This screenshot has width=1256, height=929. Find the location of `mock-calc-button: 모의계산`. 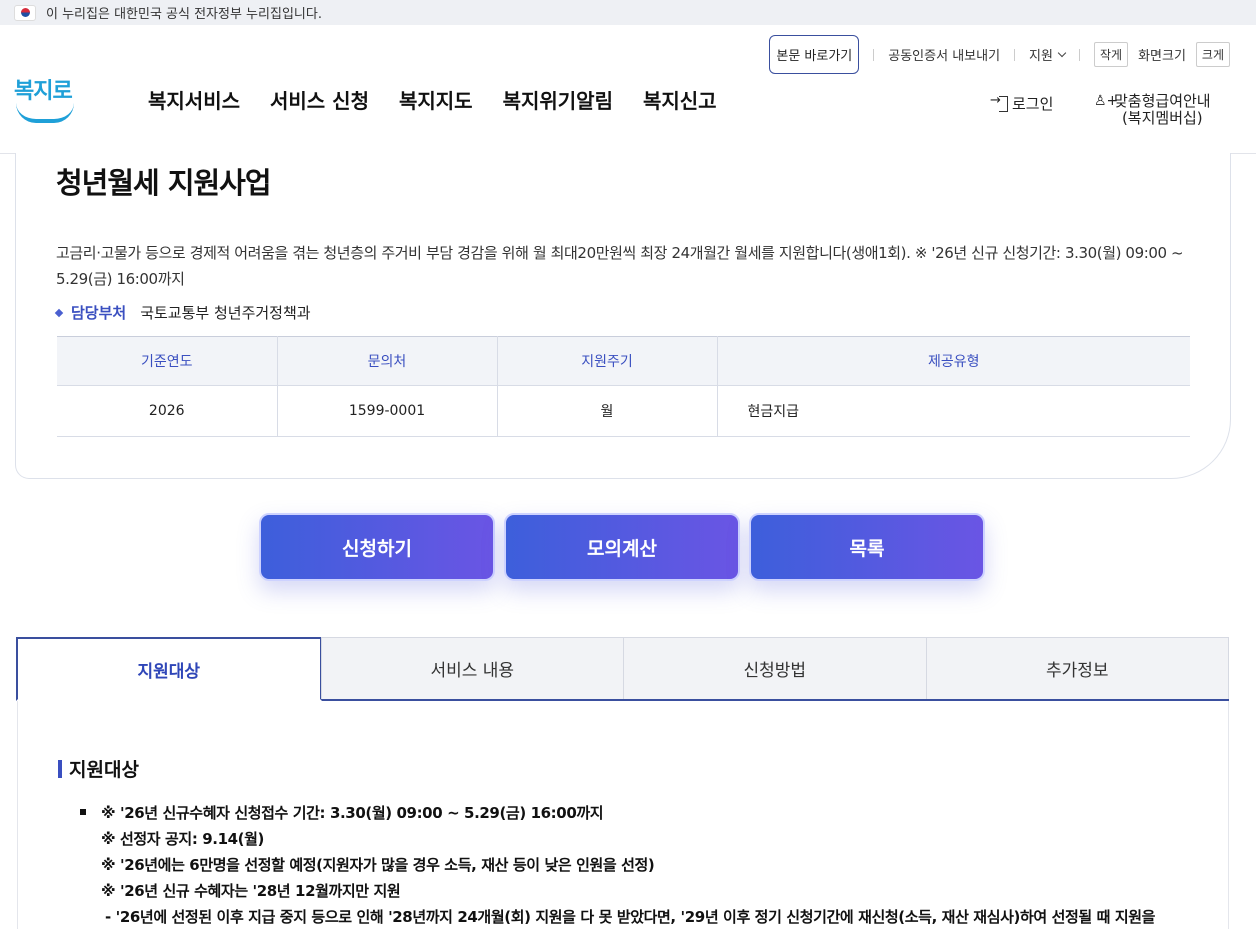

mock-calc-button: 모의계산 is located at coordinates (622, 547).